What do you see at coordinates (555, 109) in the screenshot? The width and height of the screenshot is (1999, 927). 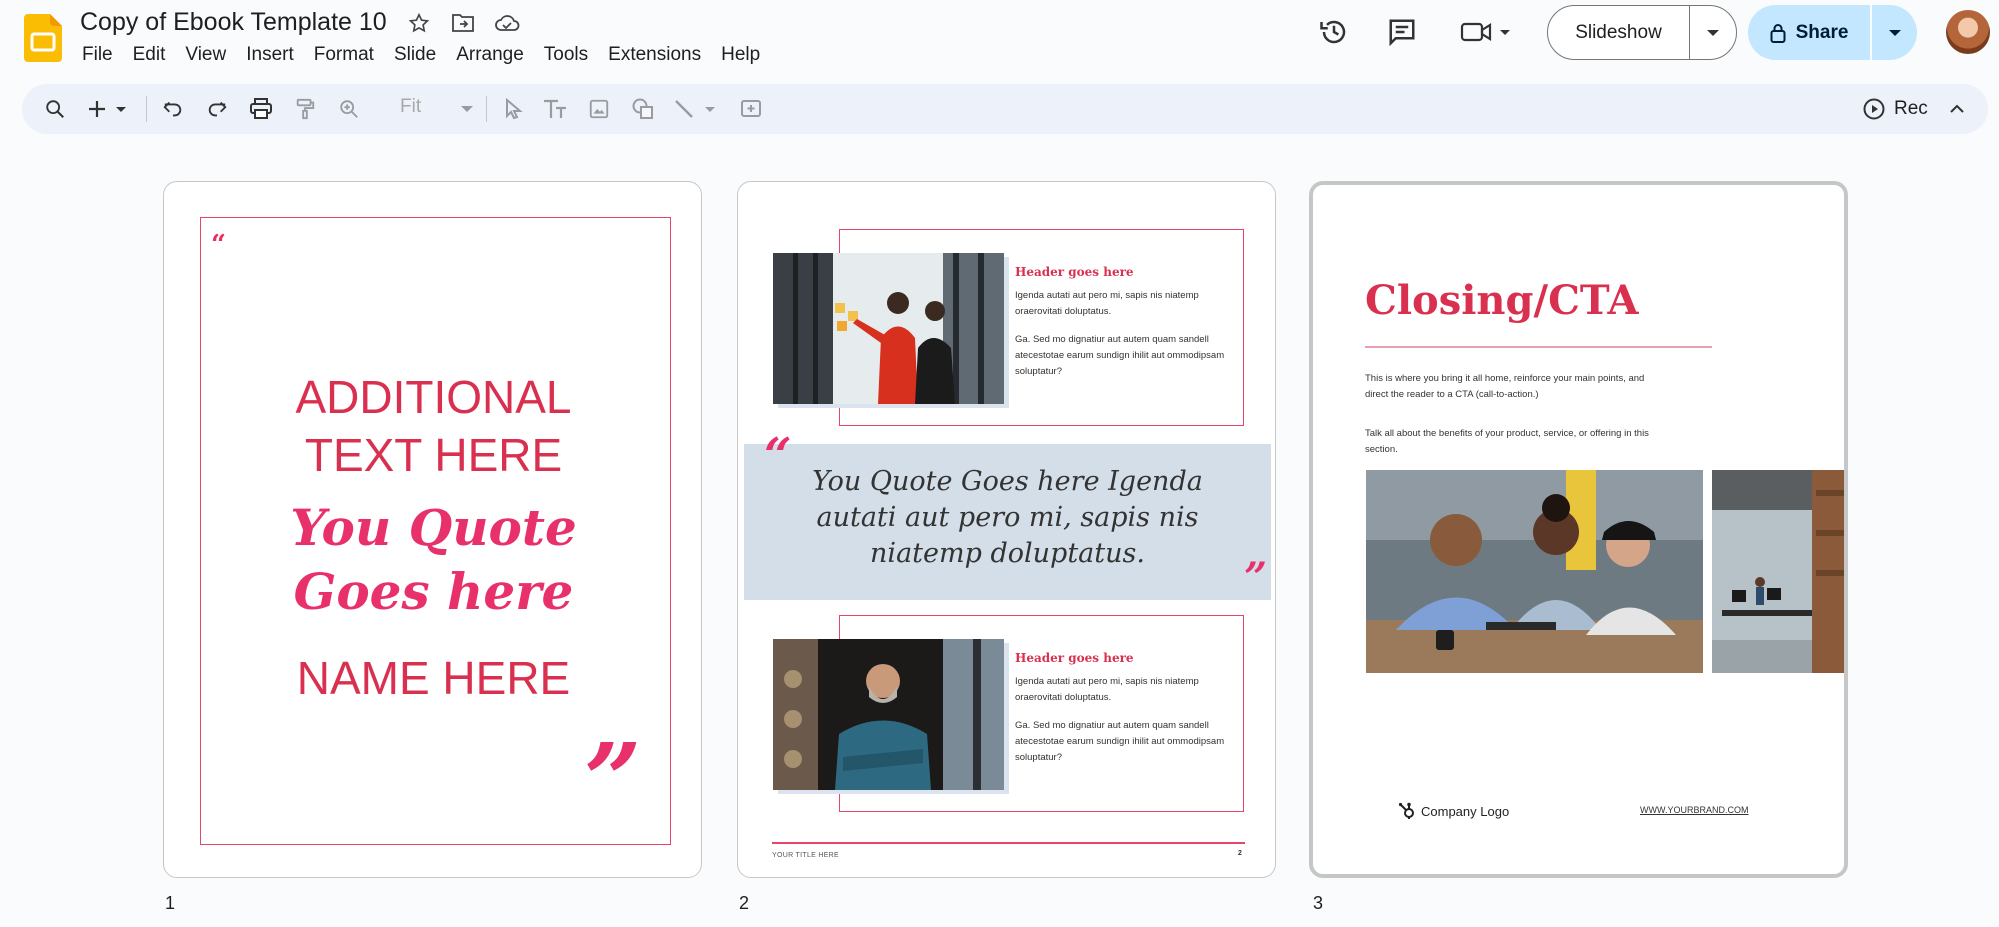 I see `text-box-icon` at bounding box center [555, 109].